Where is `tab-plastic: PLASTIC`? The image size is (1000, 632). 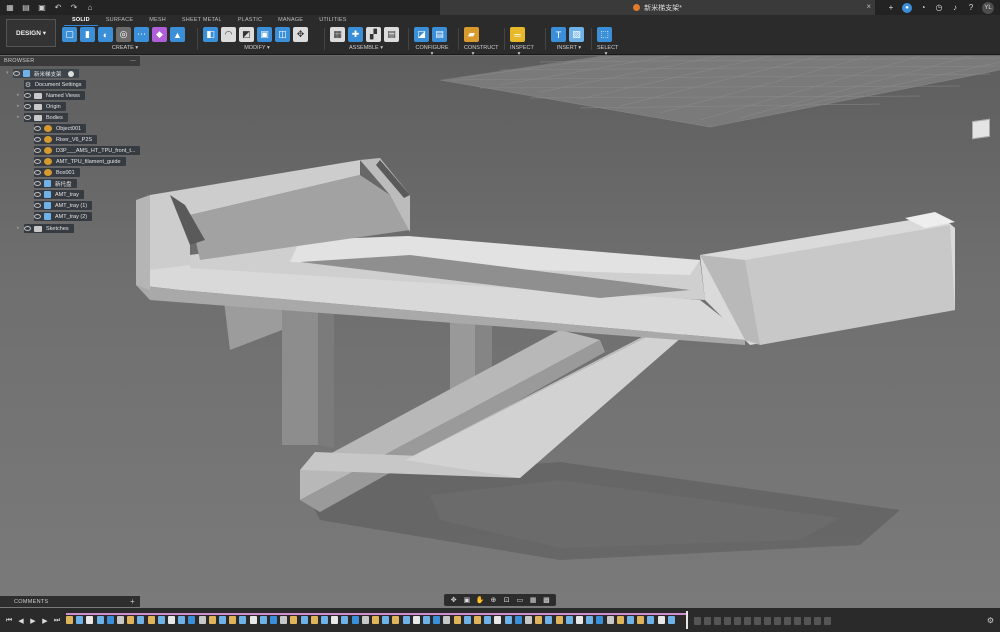
tab-plastic: PLASTIC is located at coordinates (250, 21).